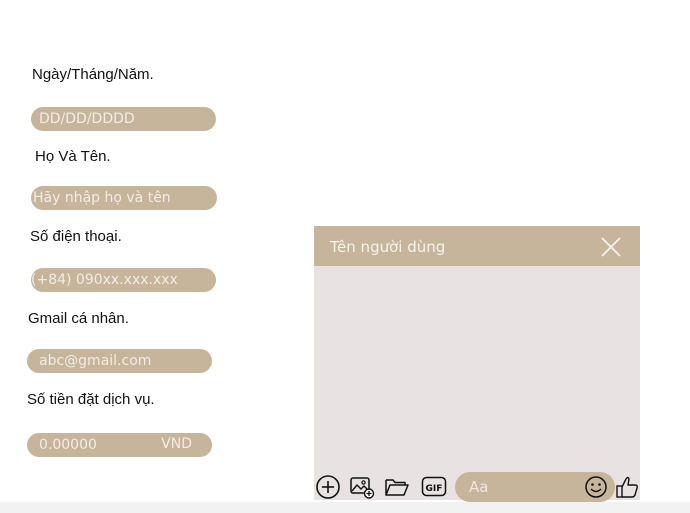 This screenshot has width=690, height=513. What do you see at coordinates (104, 280) in the screenshot?
I see `phone-placeholder: (+84) 090xx.xxx.xxx` at bounding box center [104, 280].